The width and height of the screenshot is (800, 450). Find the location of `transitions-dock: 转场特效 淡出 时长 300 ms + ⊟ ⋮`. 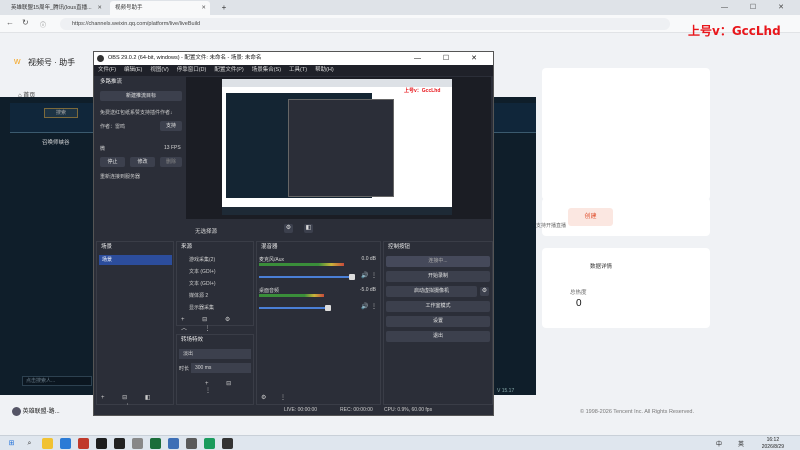

transitions-dock: 转场特效 淡出 时长 300 ms + ⊟ ⋮ is located at coordinates (215, 369).